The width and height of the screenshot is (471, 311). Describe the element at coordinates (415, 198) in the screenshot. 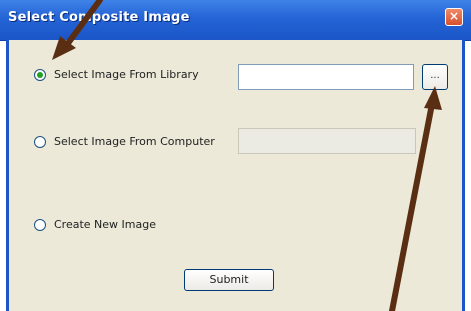

I see `arrow-to-browse-button` at that location.